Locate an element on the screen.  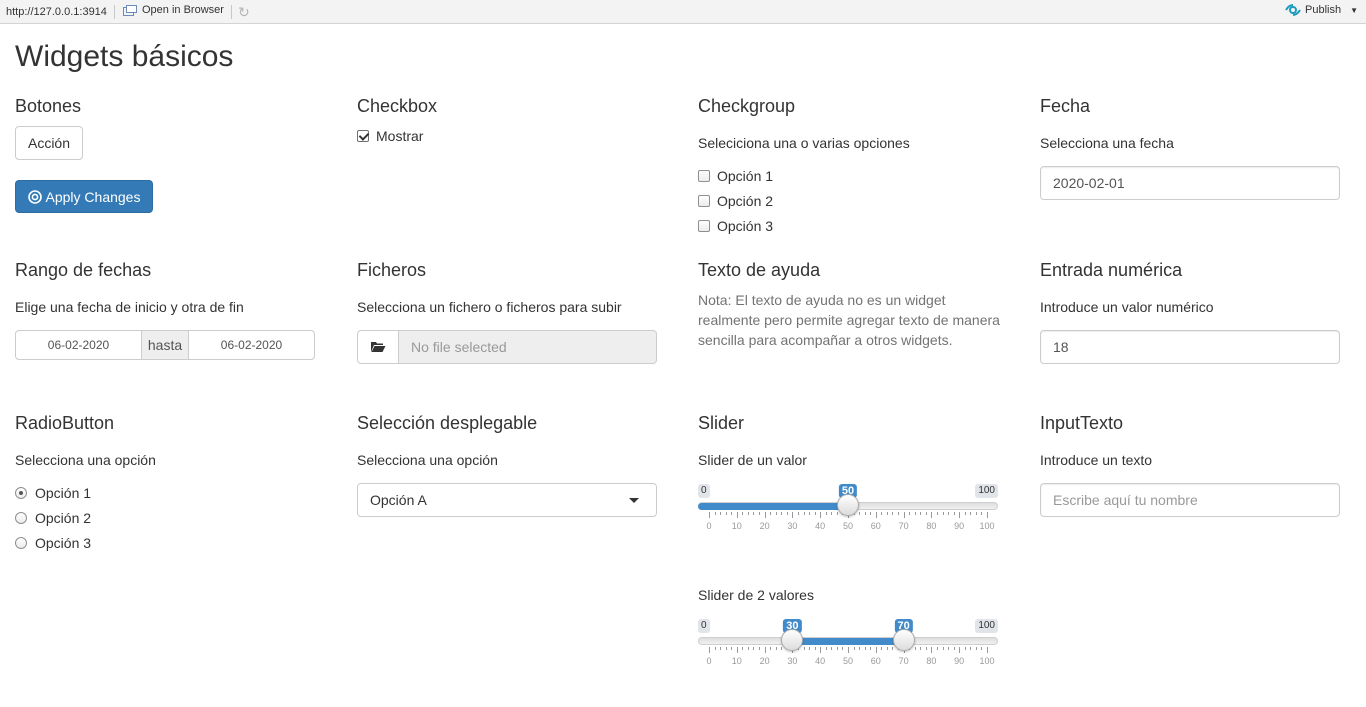
slider-tick-label: 20 is located at coordinates (764, 661).